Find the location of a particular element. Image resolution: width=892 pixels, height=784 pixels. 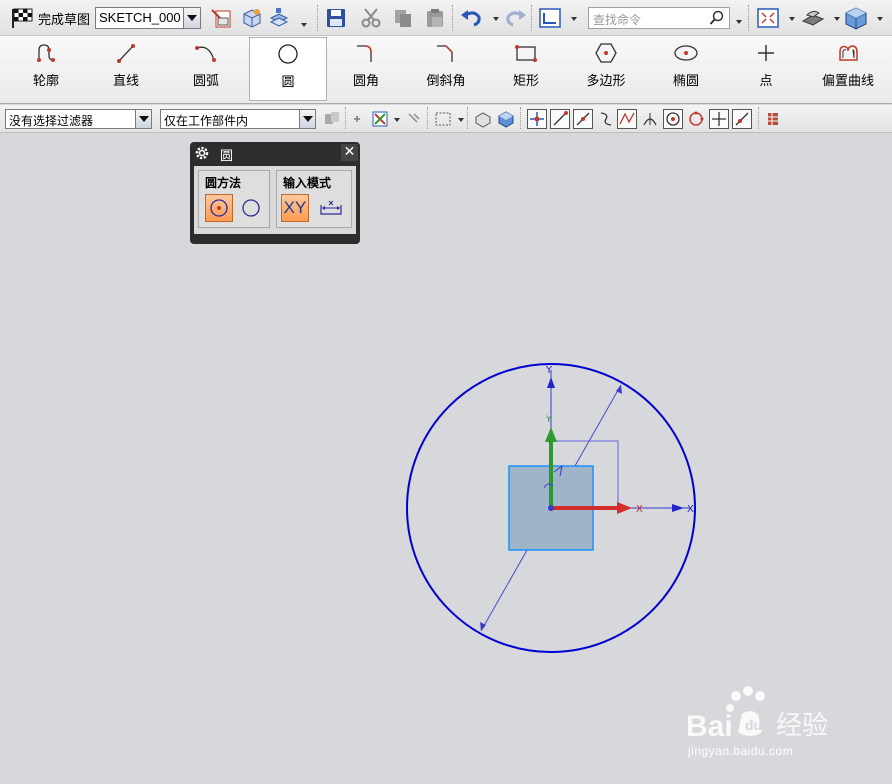

three-point-button is located at coordinates (251, 208).